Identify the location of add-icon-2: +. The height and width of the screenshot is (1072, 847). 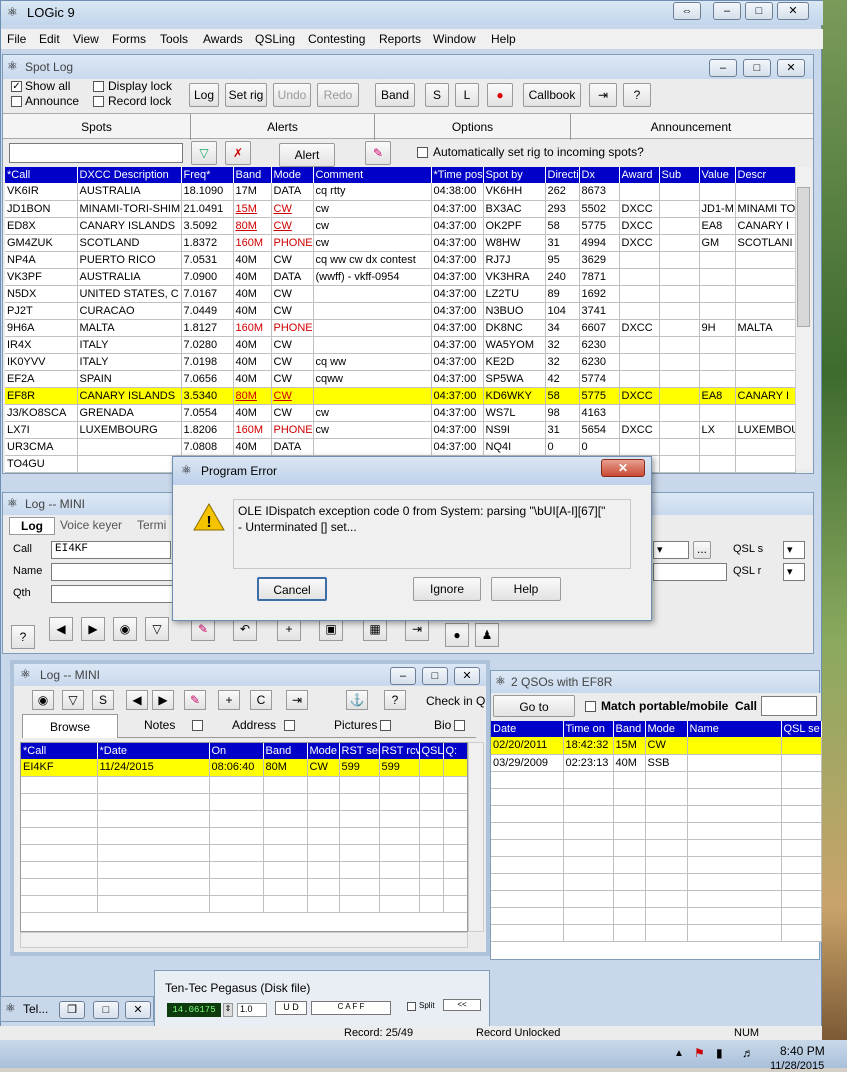
(229, 700).